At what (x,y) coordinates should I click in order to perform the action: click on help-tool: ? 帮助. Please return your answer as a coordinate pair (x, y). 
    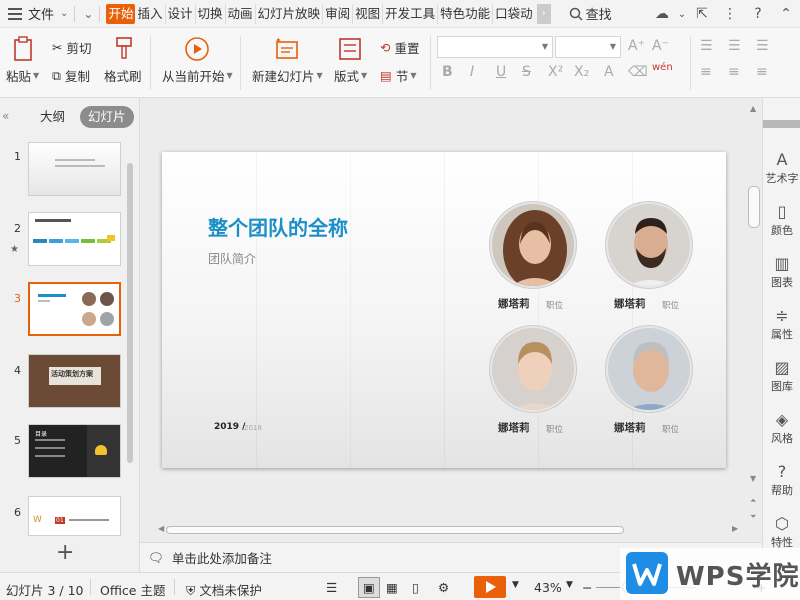
    Looking at the image, I should click on (781, 480).